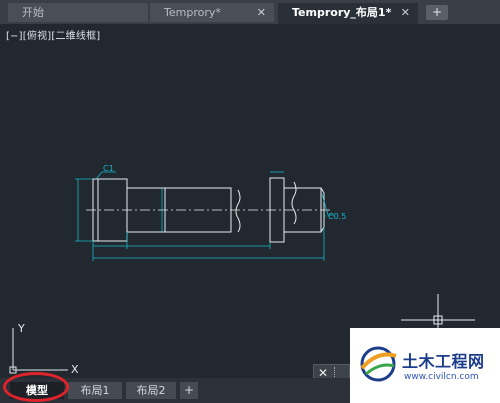 This screenshot has width=500, height=403. I want to click on tab-layout2: 布局2, so click(151, 390).